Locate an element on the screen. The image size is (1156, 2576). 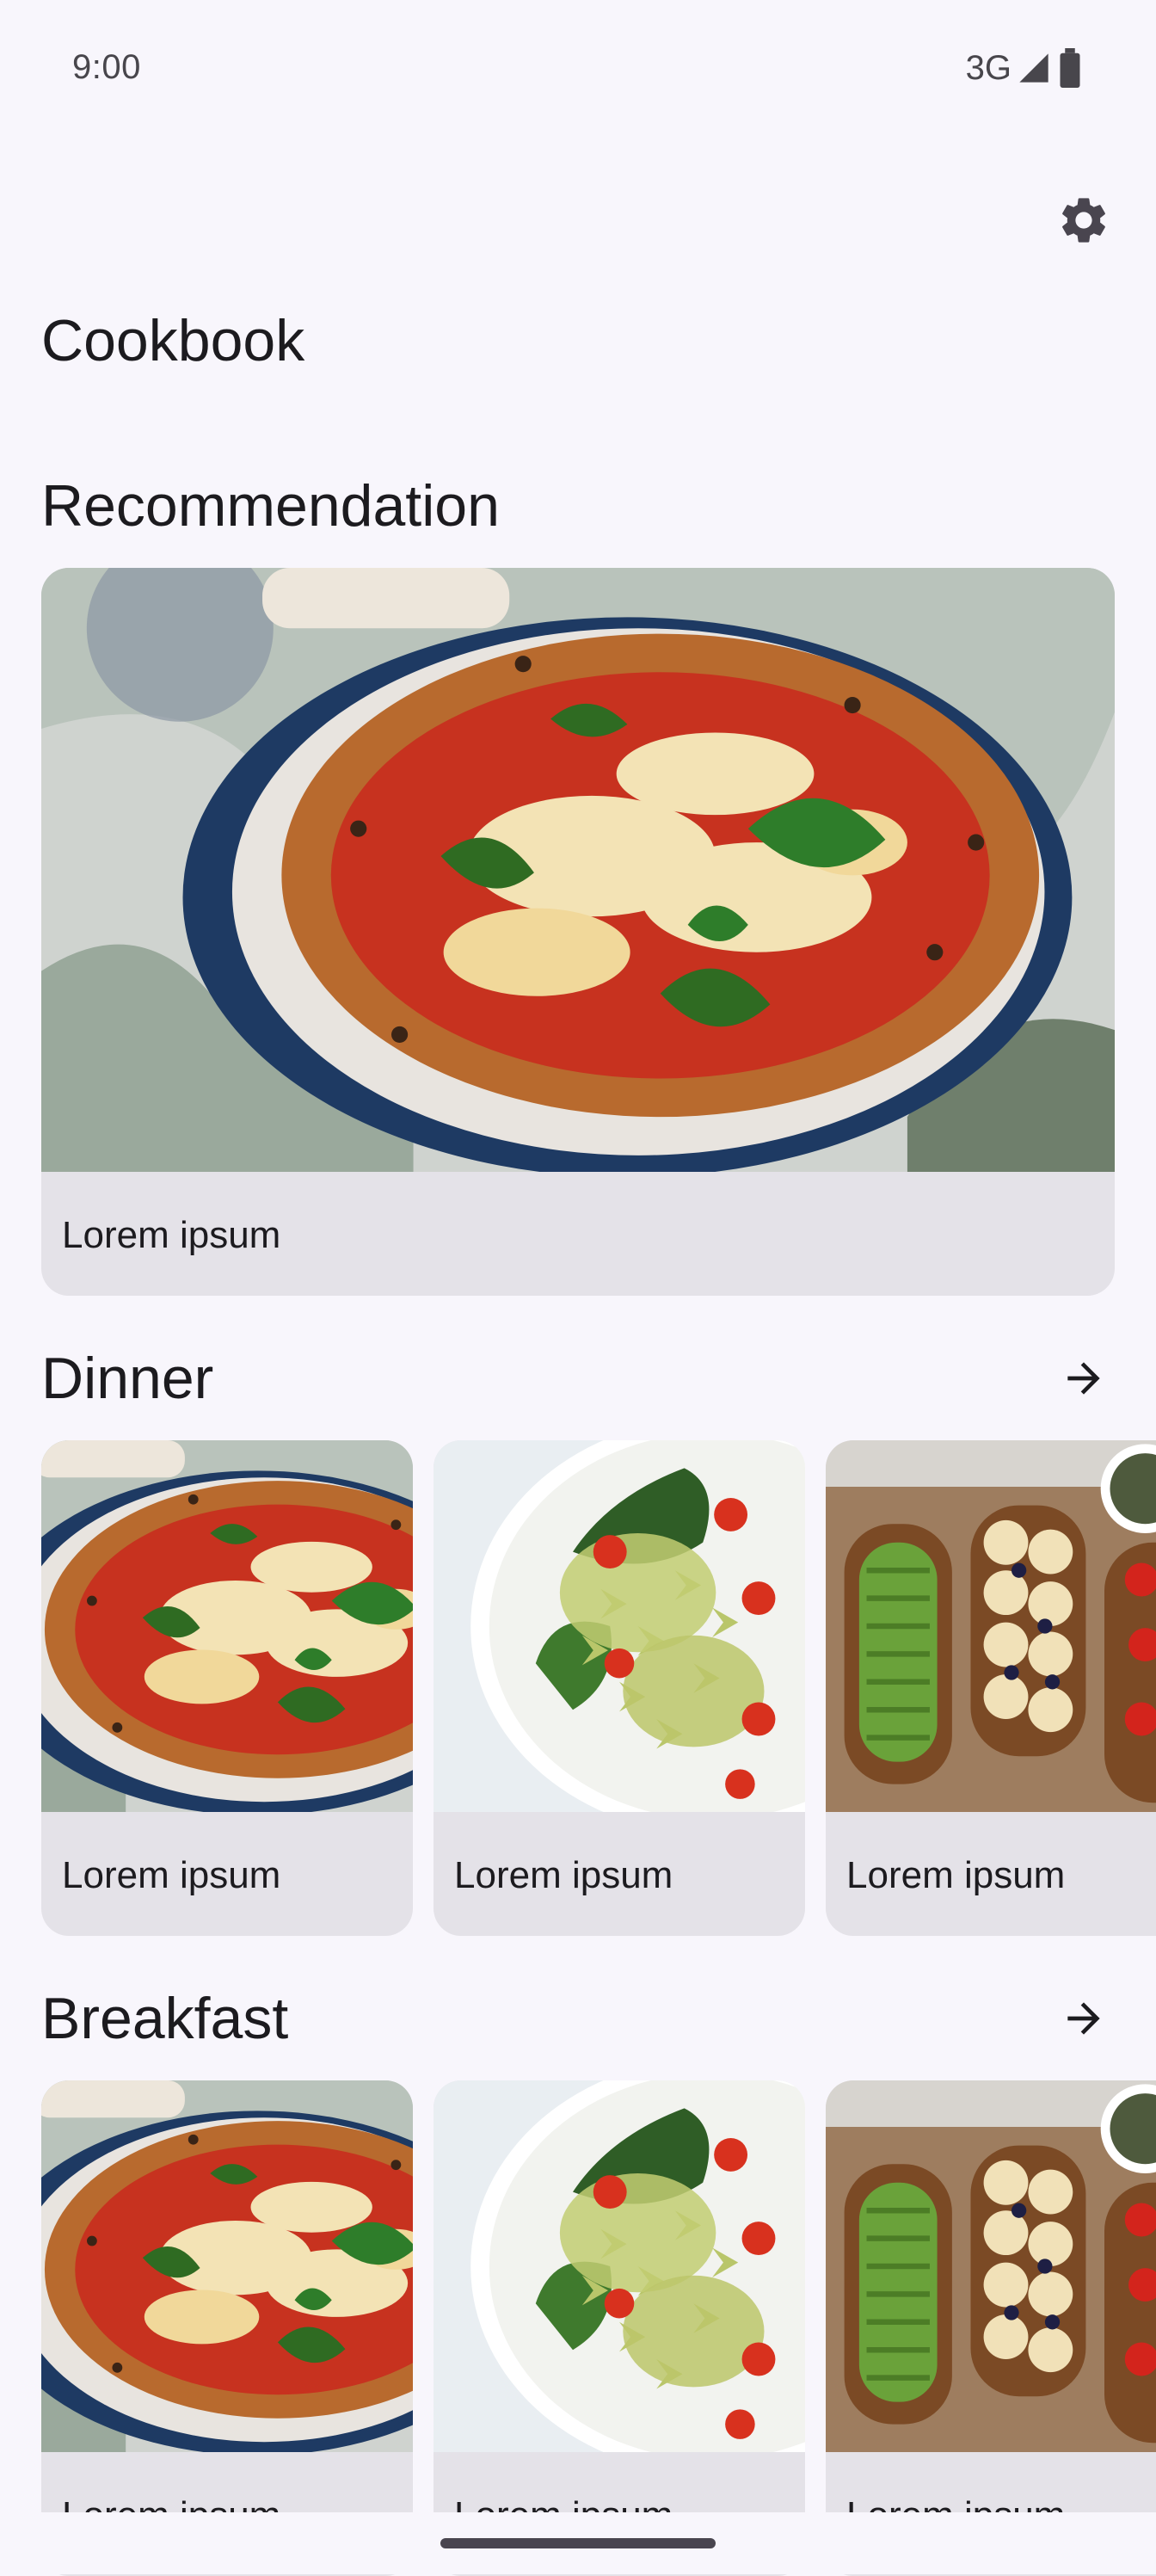
status-time: 9:00 is located at coordinates (106, 67).